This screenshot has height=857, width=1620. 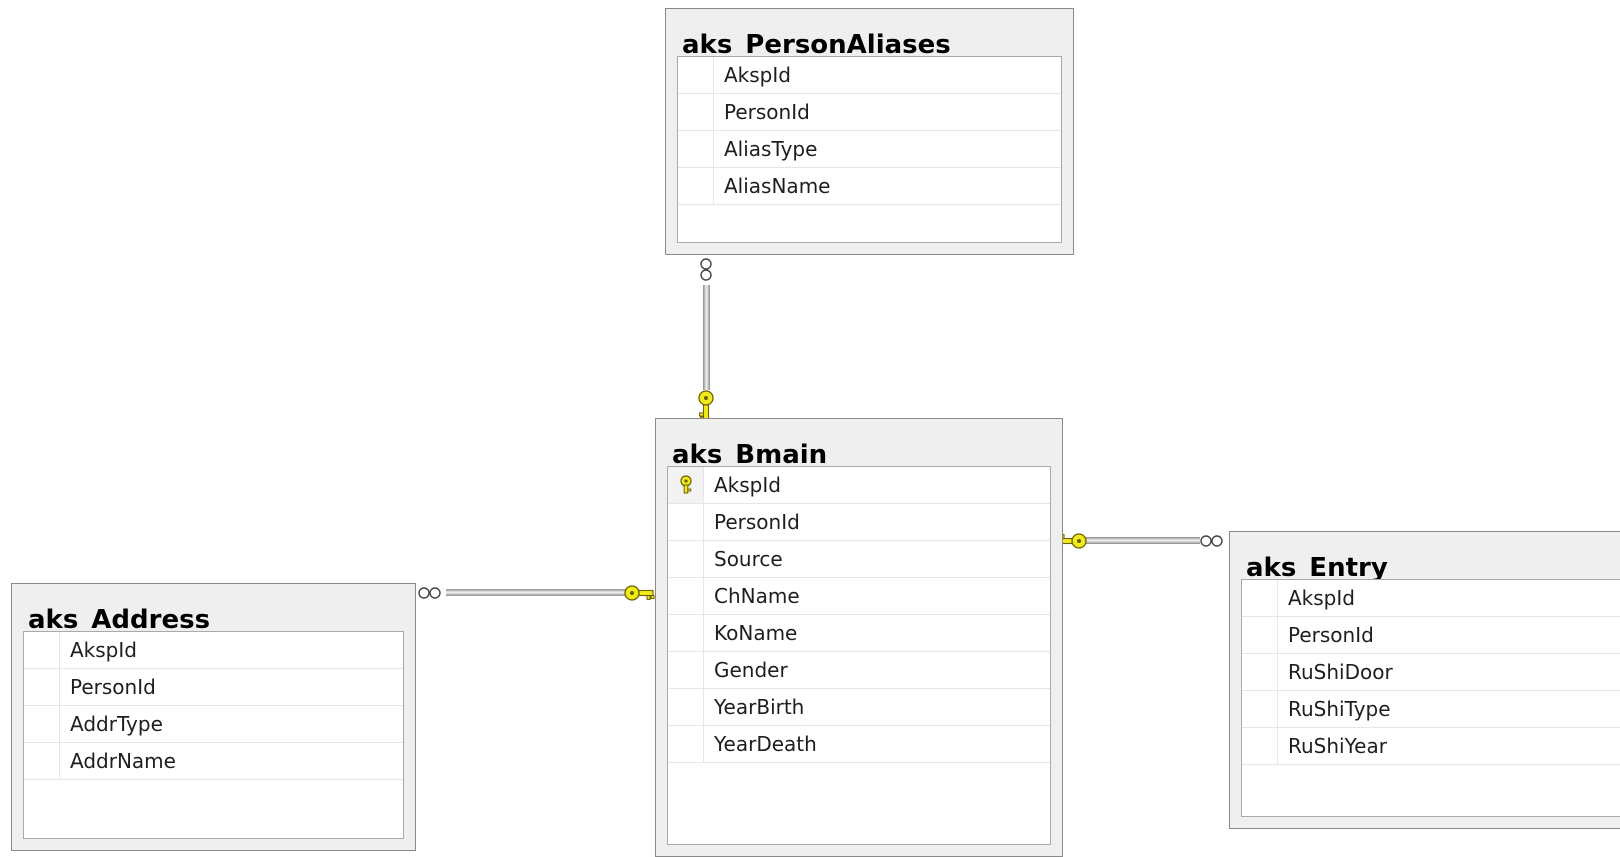 What do you see at coordinates (859, 707) in the screenshot?
I see `column-row: YearBirth` at bounding box center [859, 707].